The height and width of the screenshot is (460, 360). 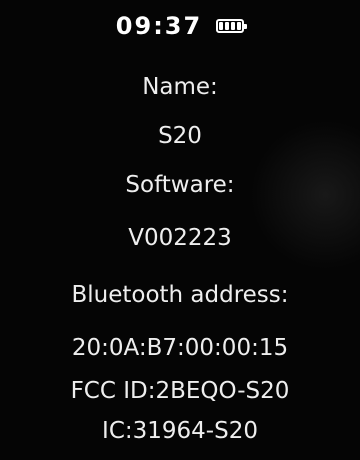 I want to click on name-label: Name:, so click(x=180, y=87).